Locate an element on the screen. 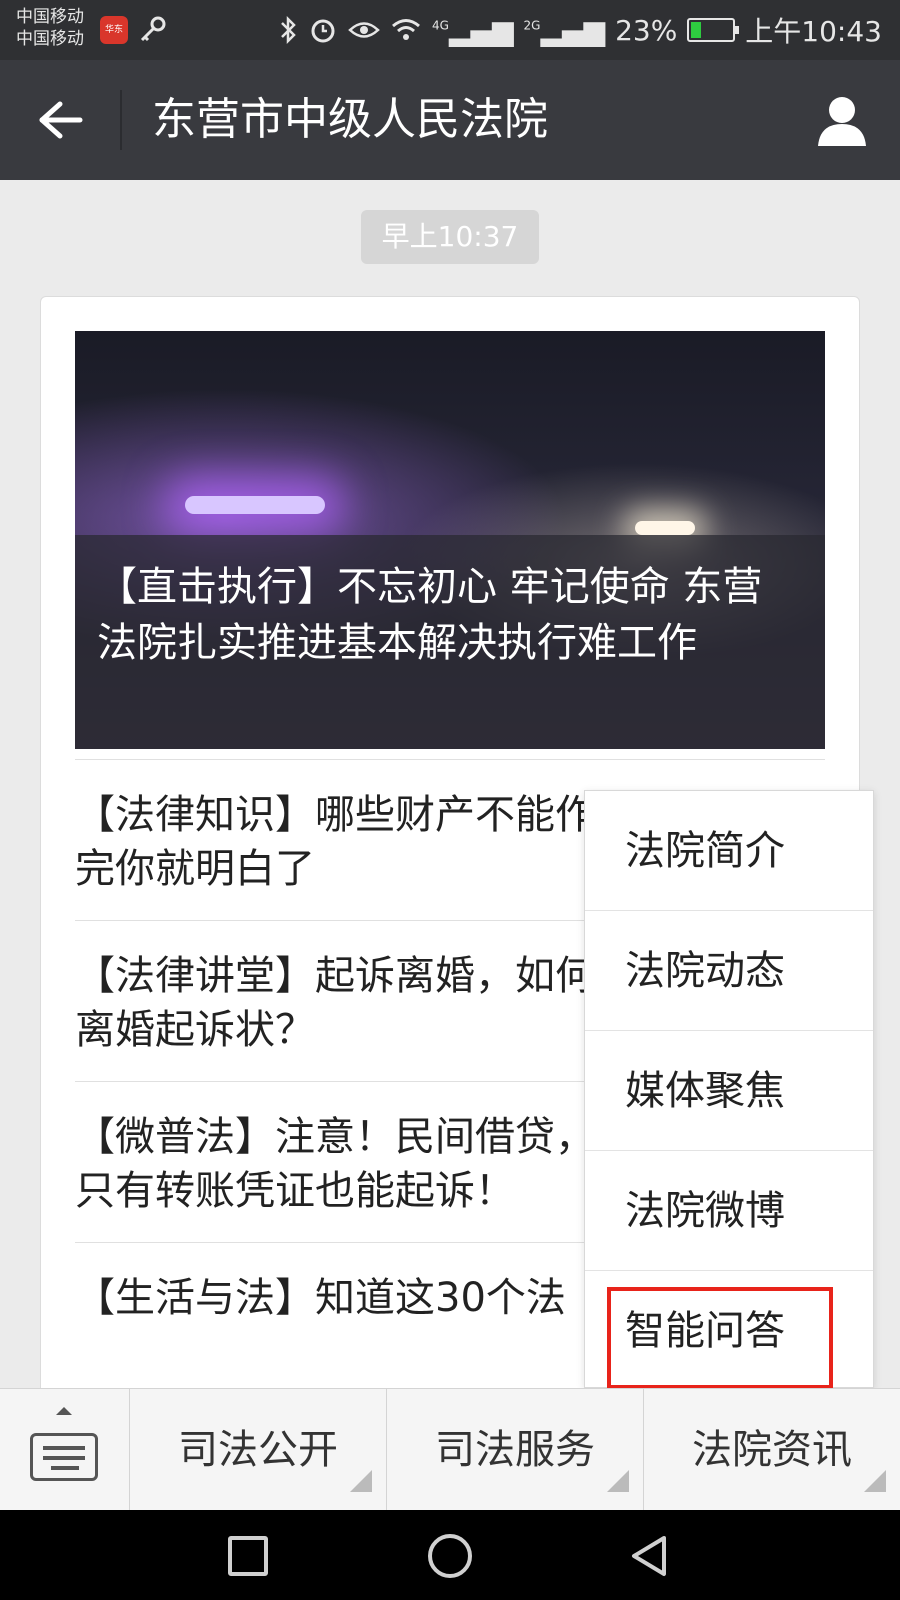 The height and width of the screenshot is (1600, 900). carrier-2: 中国移动 is located at coordinates (50, 39).